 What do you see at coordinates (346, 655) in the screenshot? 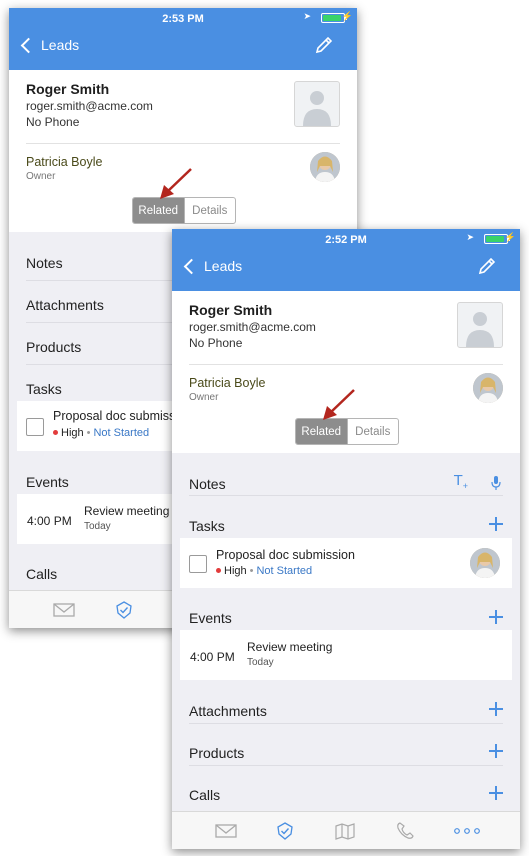
I see `event-card: 4:00 PM Review meeting Today` at bounding box center [346, 655].